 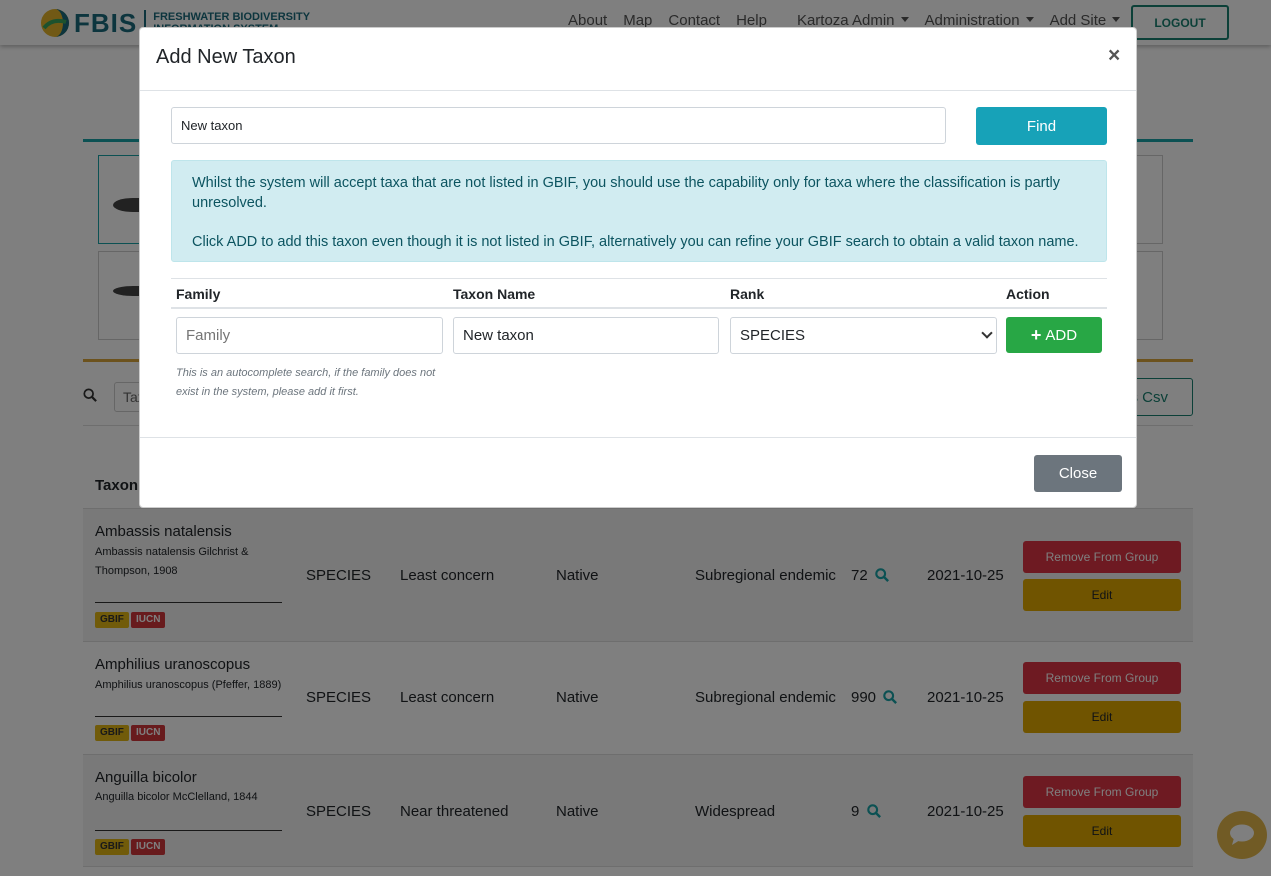 What do you see at coordinates (198, 294) in the screenshot?
I see `family-column-header: Family` at bounding box center [198, 294].